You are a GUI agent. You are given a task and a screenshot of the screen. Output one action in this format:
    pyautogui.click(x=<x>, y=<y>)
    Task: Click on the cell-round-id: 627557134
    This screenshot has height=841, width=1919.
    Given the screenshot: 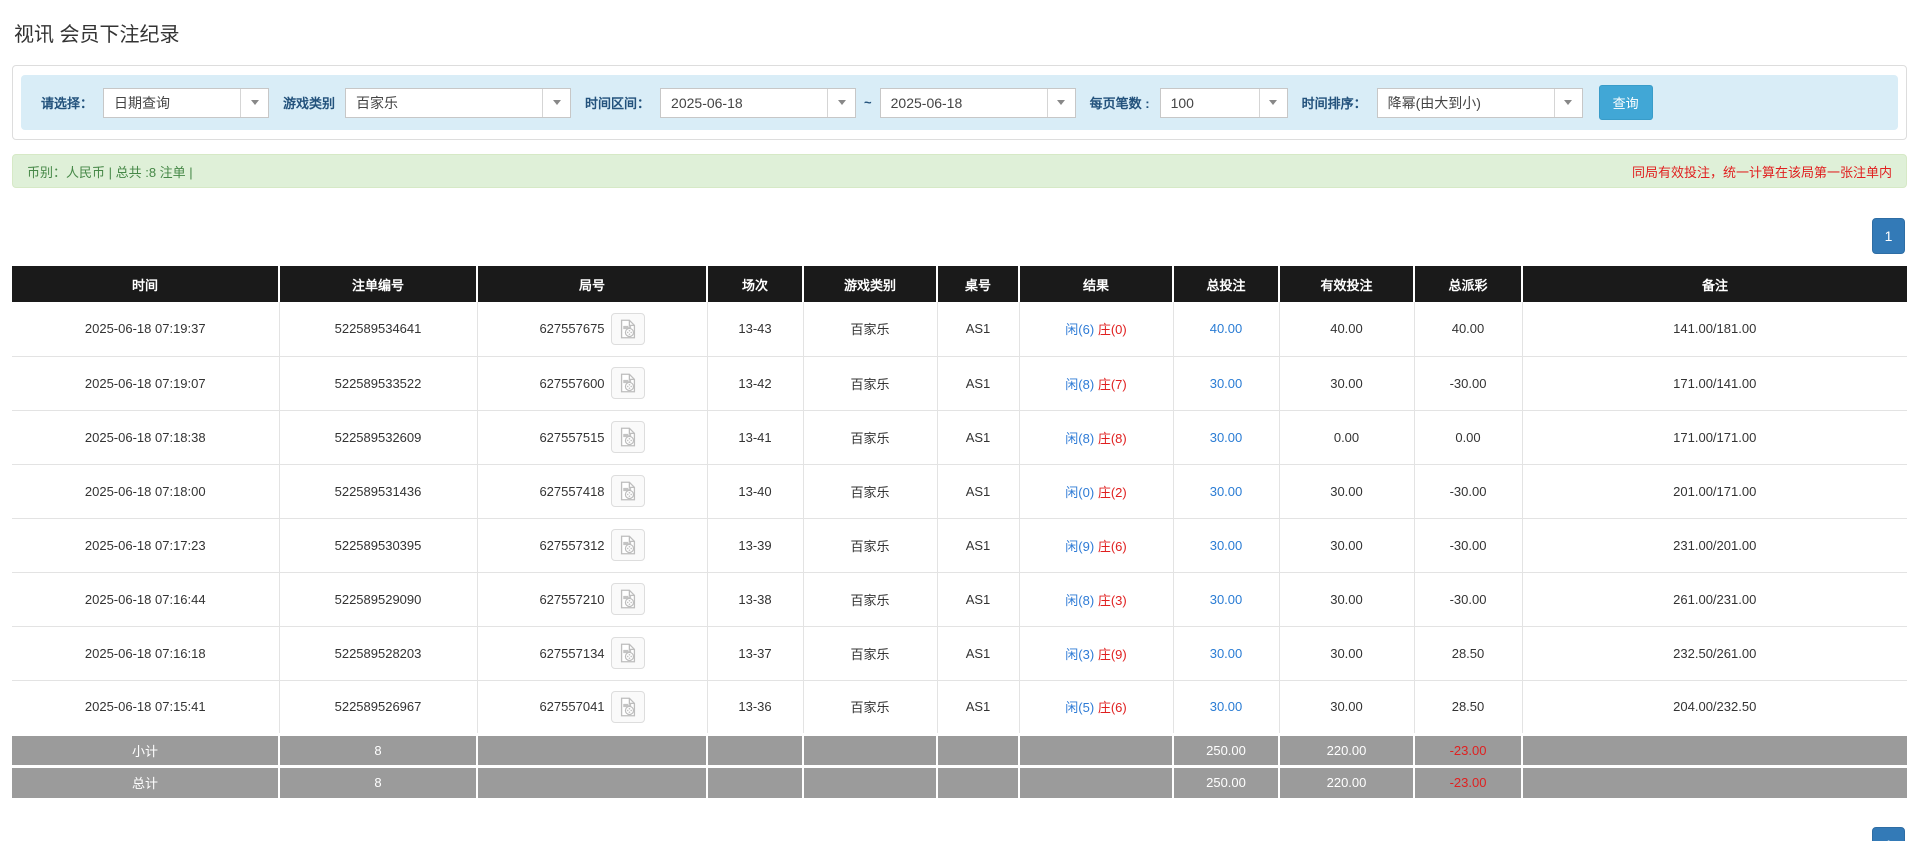 What is the action you would take?
    pyautogui.click(x=572, y=653)
    